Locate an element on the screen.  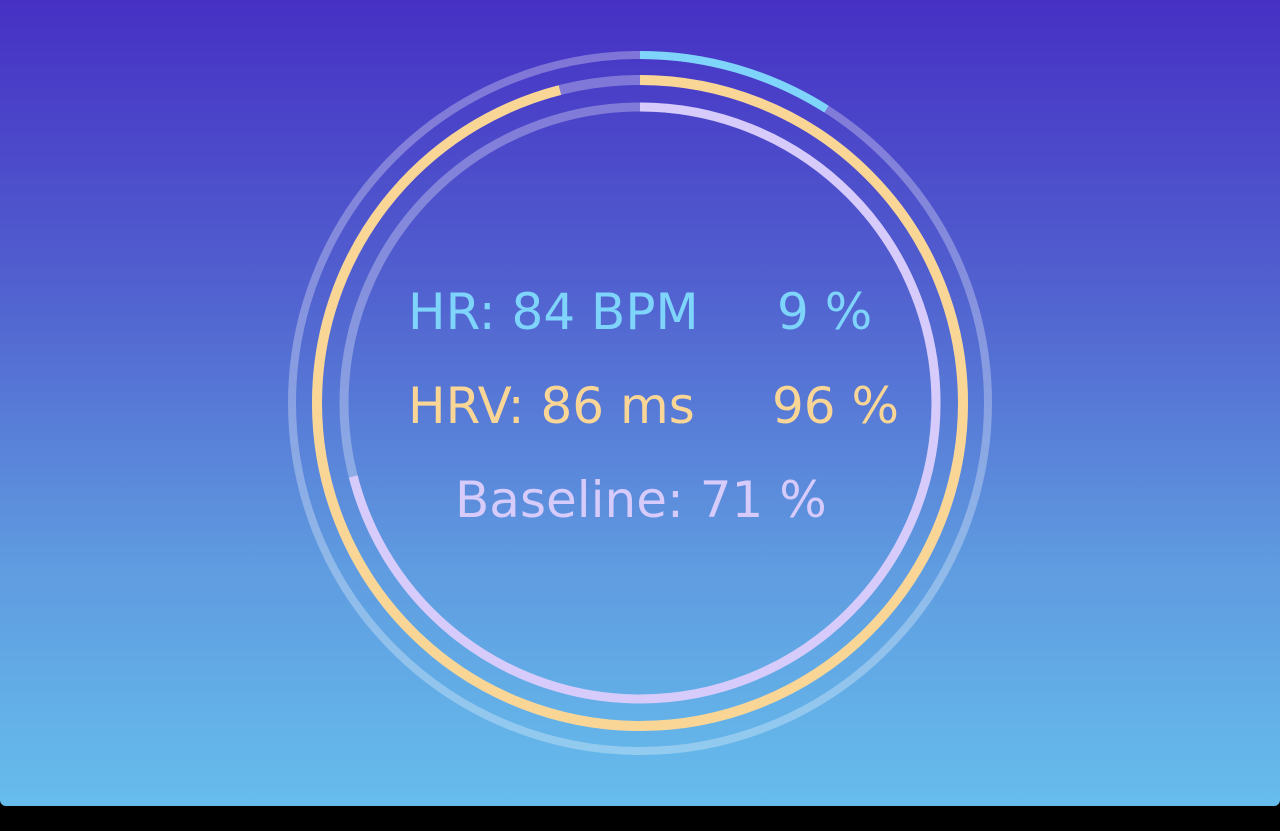
hr-percent-label: 9 % is located at coordinates (825, 312).